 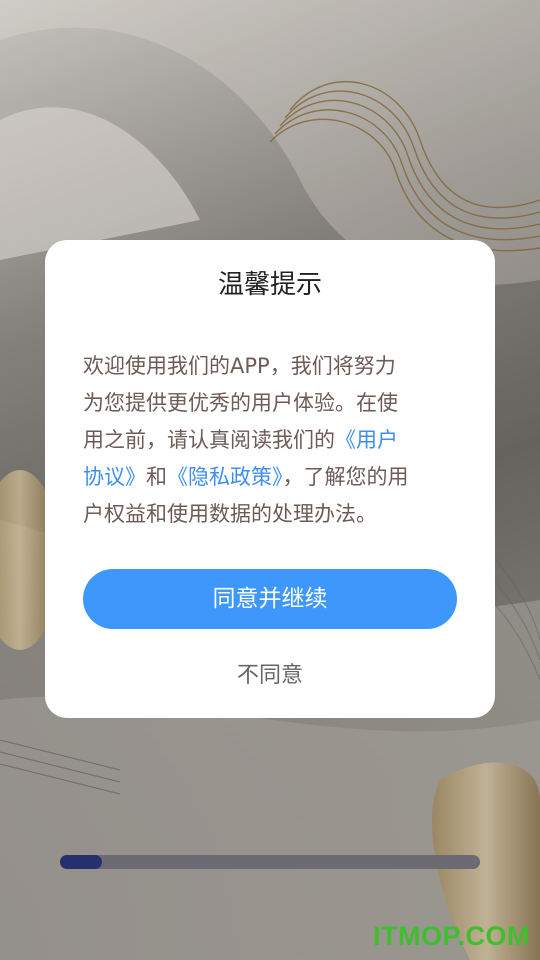 I want to click on message-text: 和, so click(x=156, y=477).